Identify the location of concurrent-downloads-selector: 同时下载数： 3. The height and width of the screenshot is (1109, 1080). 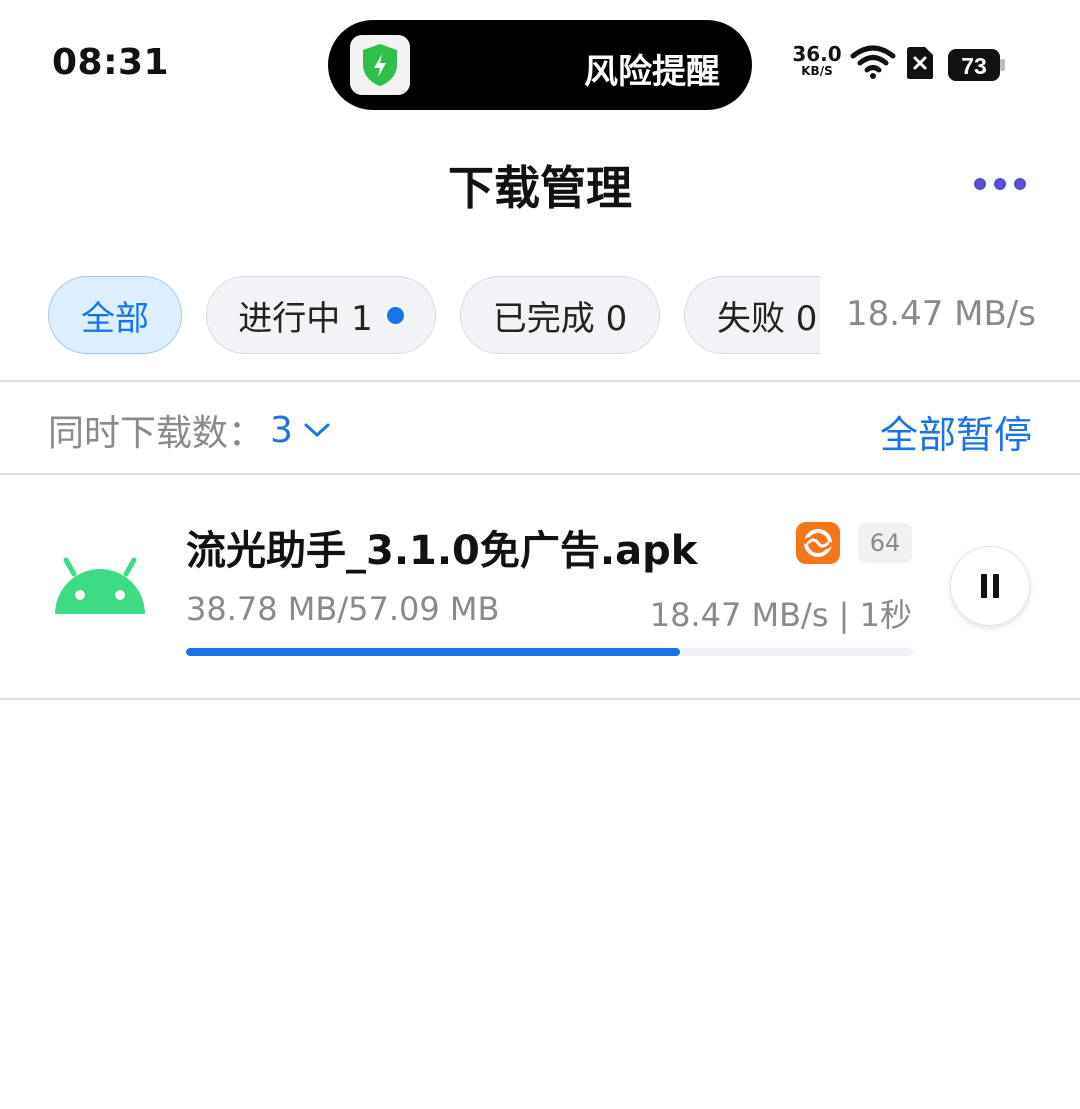
(189, 430).